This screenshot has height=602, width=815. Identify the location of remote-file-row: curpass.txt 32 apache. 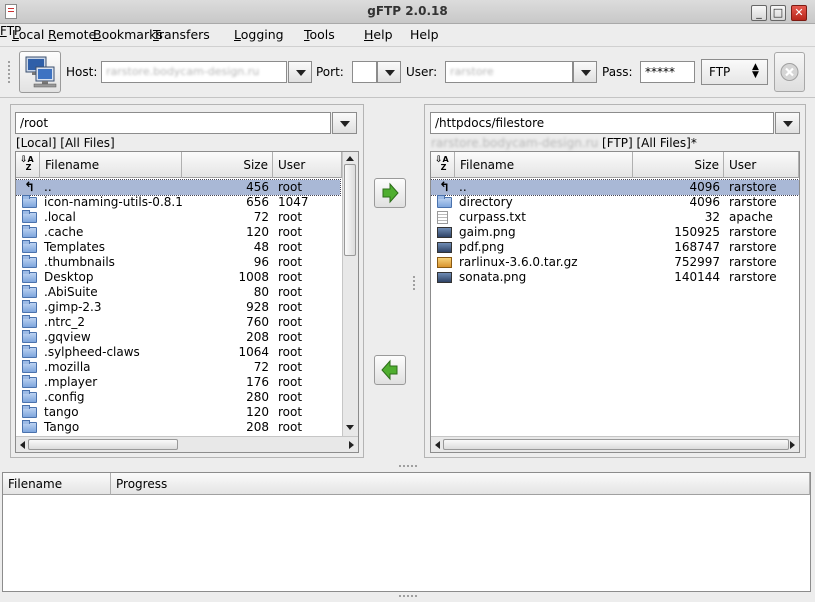
(615, 217).